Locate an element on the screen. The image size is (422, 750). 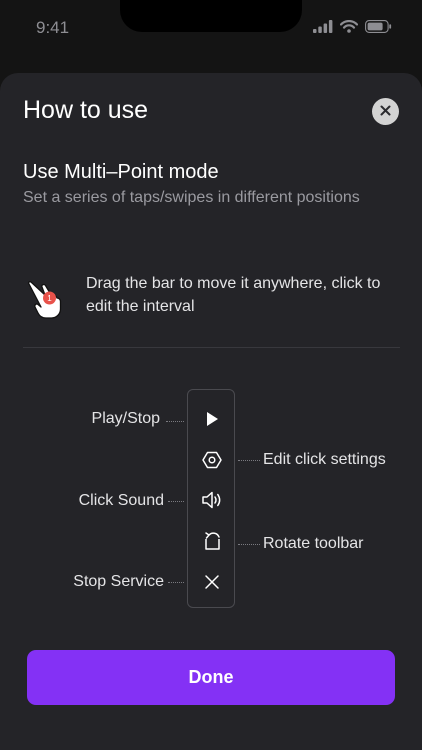
play-icon is located at coordinates (212, 419).